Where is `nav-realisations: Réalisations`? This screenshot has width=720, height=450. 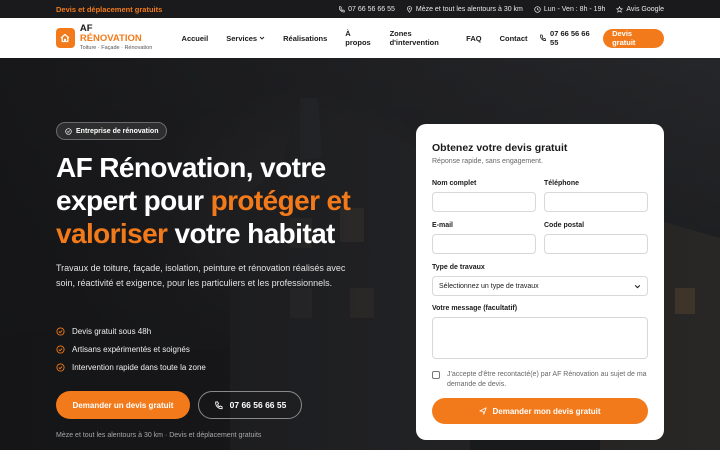 nav-realisations: Réalisations is located at coordinates (305, 38).